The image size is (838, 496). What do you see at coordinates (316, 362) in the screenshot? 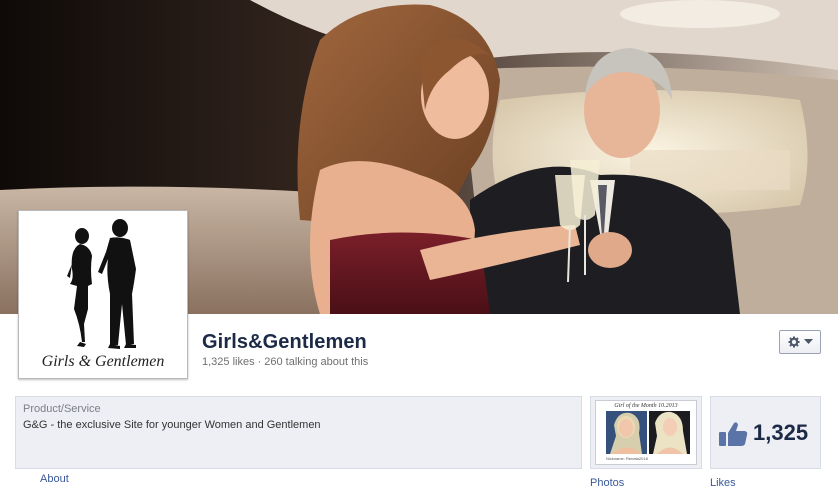
I see `talking-about-text: 260 talking about this` at bounding box center [316, 362].